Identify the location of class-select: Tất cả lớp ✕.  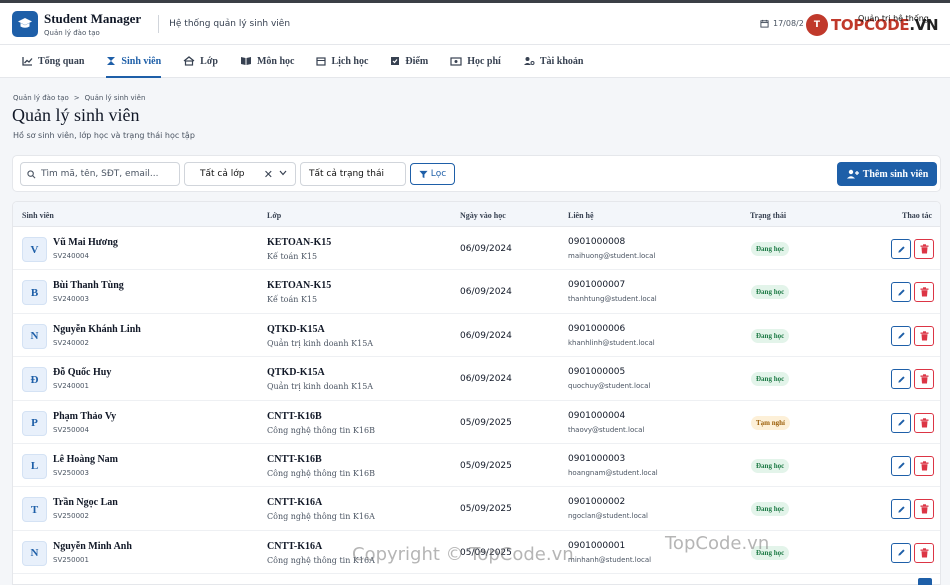
(240, 174).